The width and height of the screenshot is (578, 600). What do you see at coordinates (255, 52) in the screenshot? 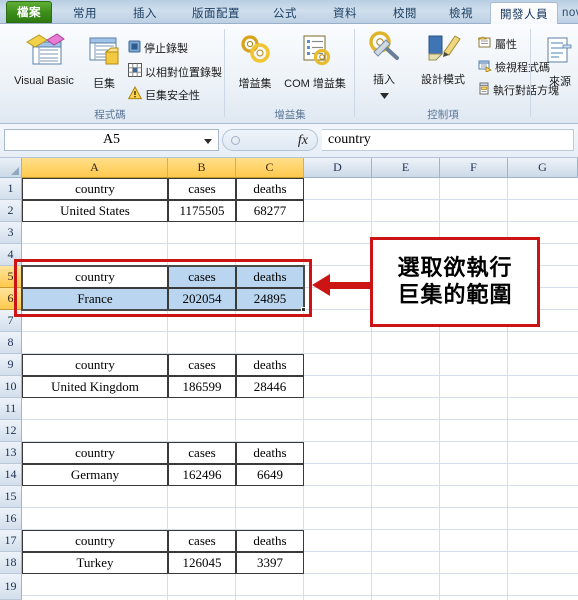
I see `addins-icon` at bounding box center [255, 52].